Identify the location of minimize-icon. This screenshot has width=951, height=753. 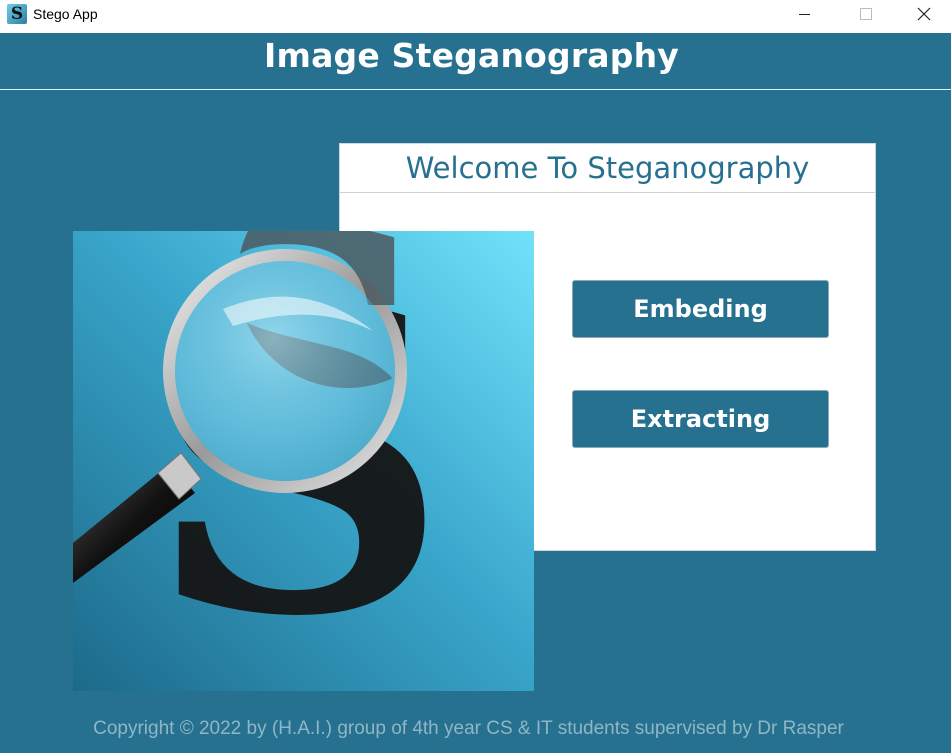
(804, 14).